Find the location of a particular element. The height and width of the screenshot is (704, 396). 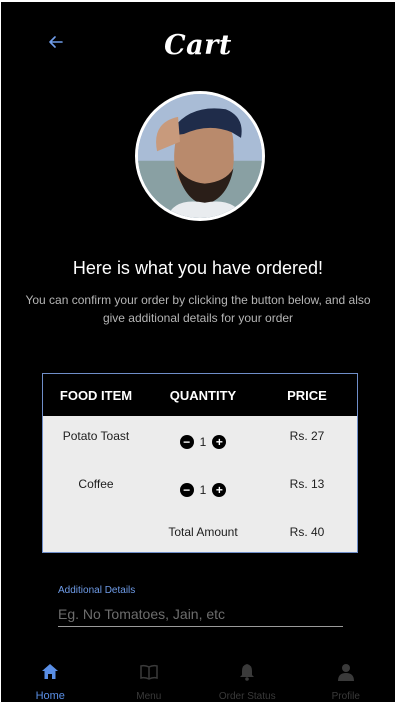

row-price: Rs. 27 is located at coordinates (307, 436).